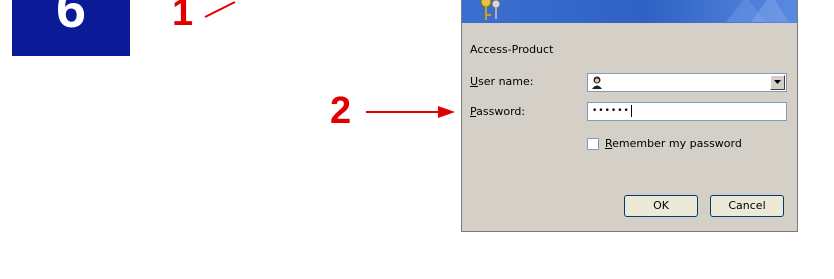 This screenshot has width=834, height=279. I want to click on chevron-down-icon, so click(777, 82).